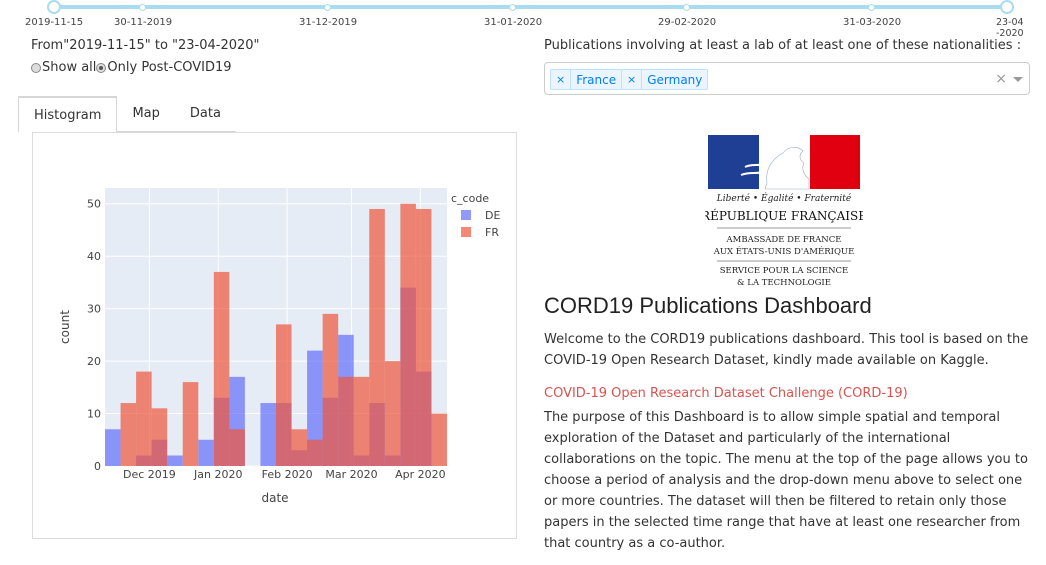 This screenshot has width=1046, height=565. I want to click on legend-label: DE, so click(492, 215).